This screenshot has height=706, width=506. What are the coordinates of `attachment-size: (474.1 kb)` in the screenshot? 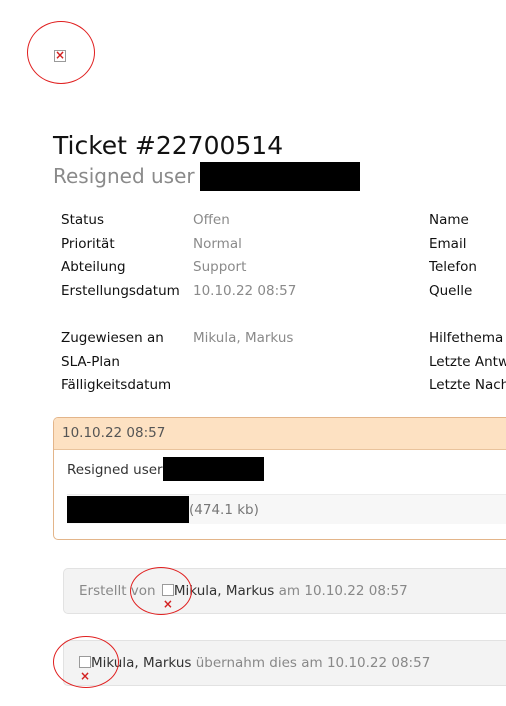 It's located at (224, 510).